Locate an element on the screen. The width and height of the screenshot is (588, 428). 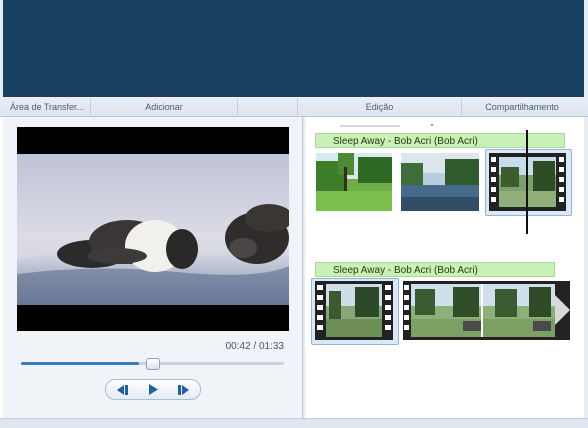
ribbon-right-edge is located at coordinates (586, 48).